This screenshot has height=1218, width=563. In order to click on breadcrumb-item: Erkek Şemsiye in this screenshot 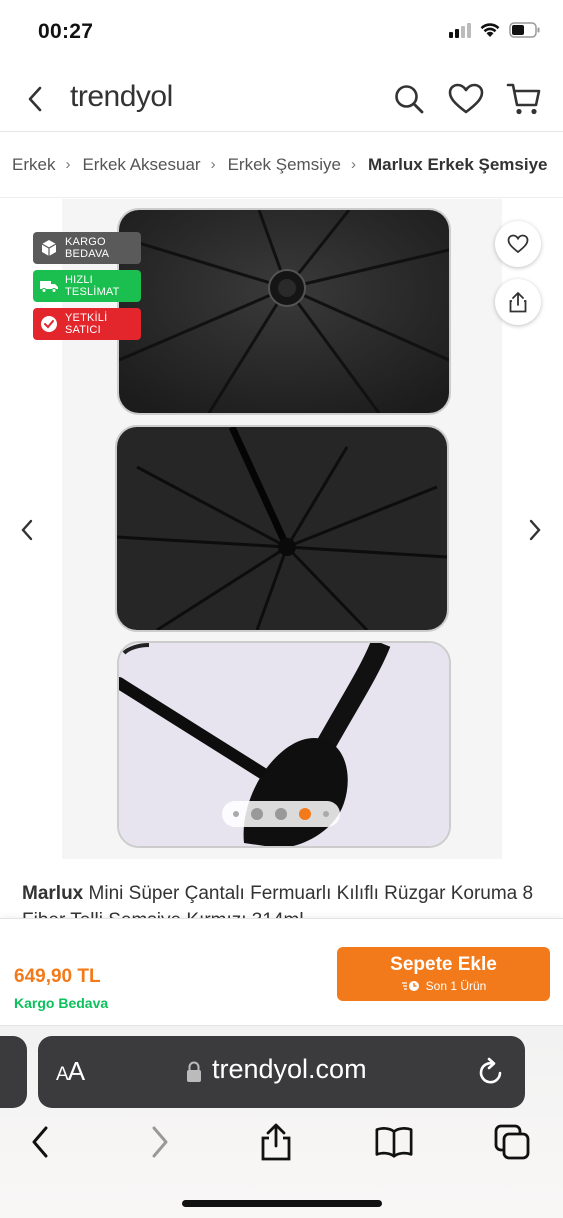, I will do `click(284, 165)`.